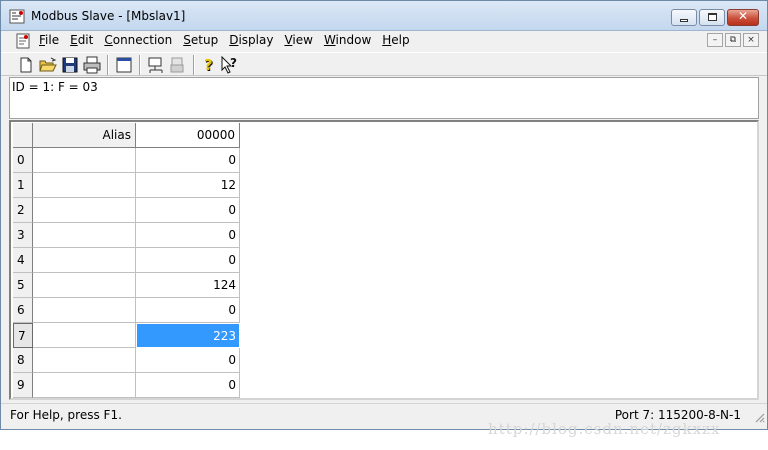 The height and width of the screenshot is (450, 768). Describe the element at coordinates (26, 65) in the screenshot. I see `new-document-icon` at that location.